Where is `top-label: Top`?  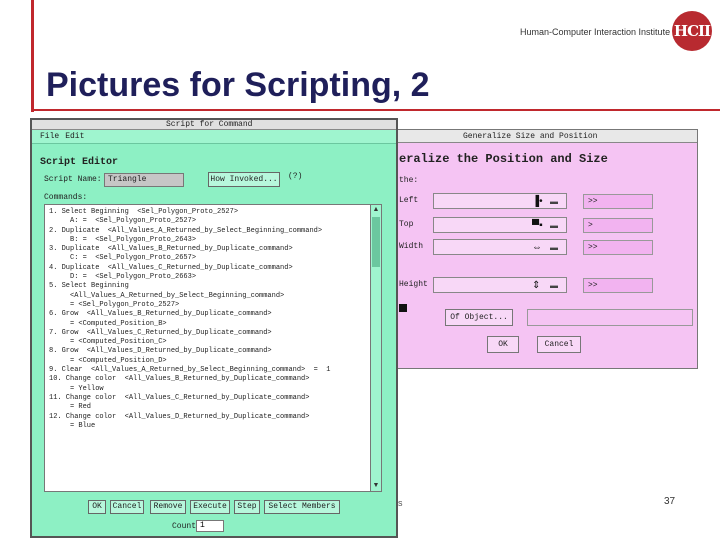 top-label: Top is located at coordinates (406, 224).